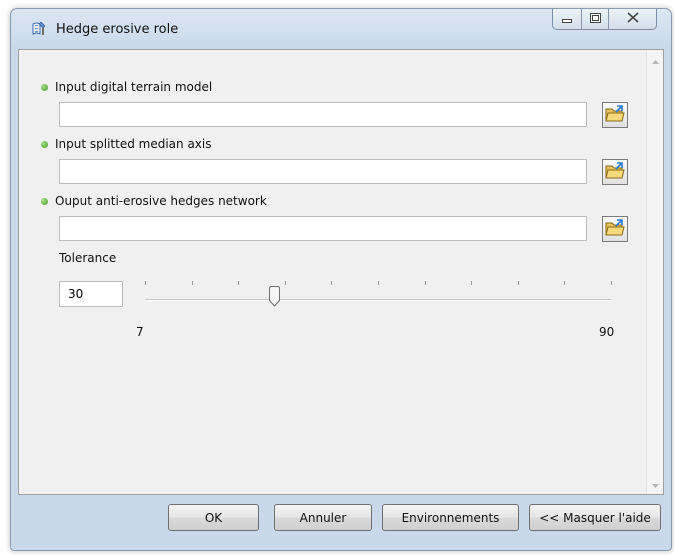  What do you see at coordinates (161, 201) in the screenshot?
I see `param-label-text: Ouput anti-erosive hedges network` at bounding box center [161, 201].